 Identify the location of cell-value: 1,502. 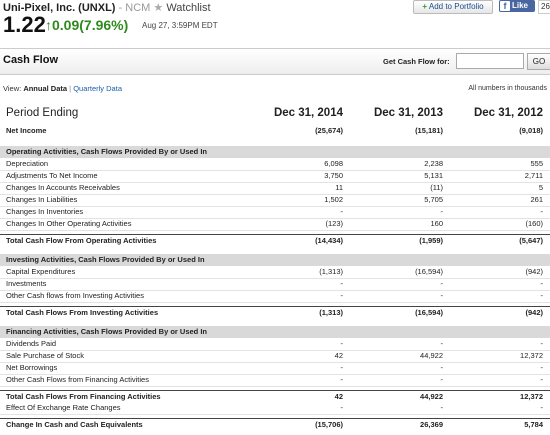
(333, 199).